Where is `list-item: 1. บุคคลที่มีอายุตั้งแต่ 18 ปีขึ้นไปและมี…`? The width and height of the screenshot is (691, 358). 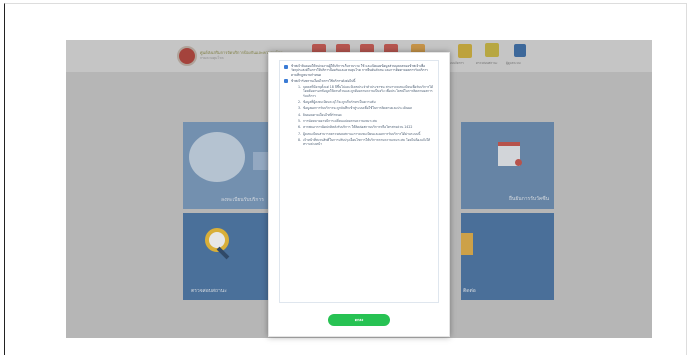
list-item: 1. บุคคลที่มีอายุตั้งแต่ 18 ปีขึ้นไปและมี… is located at coordinates (366, 91).